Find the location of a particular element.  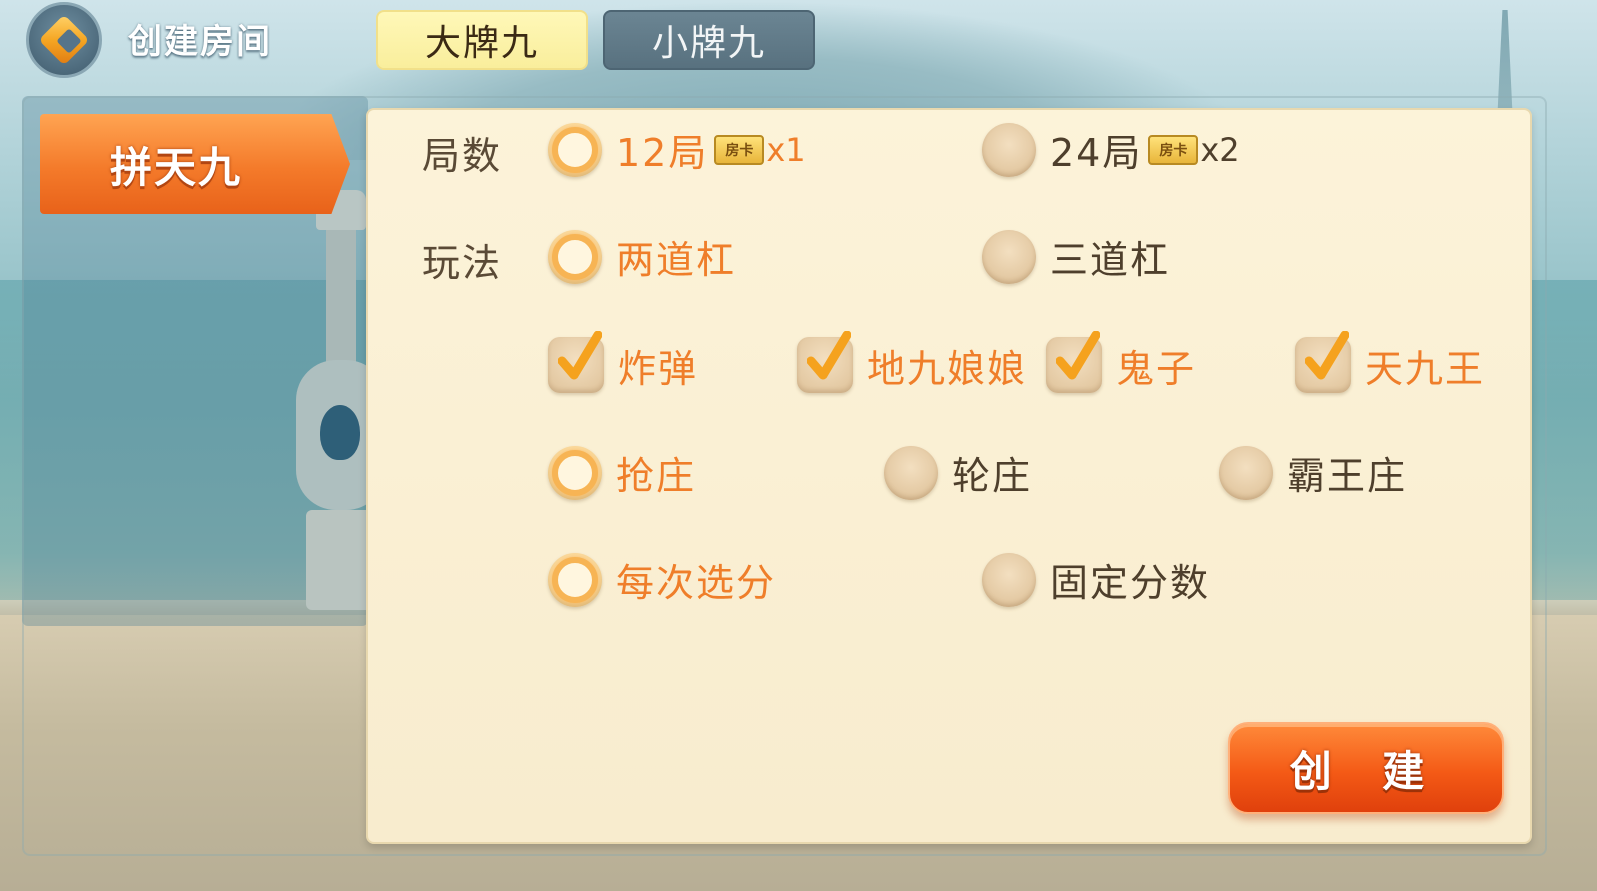

page-title: 创建房间 is located at coordinates (200, 42).